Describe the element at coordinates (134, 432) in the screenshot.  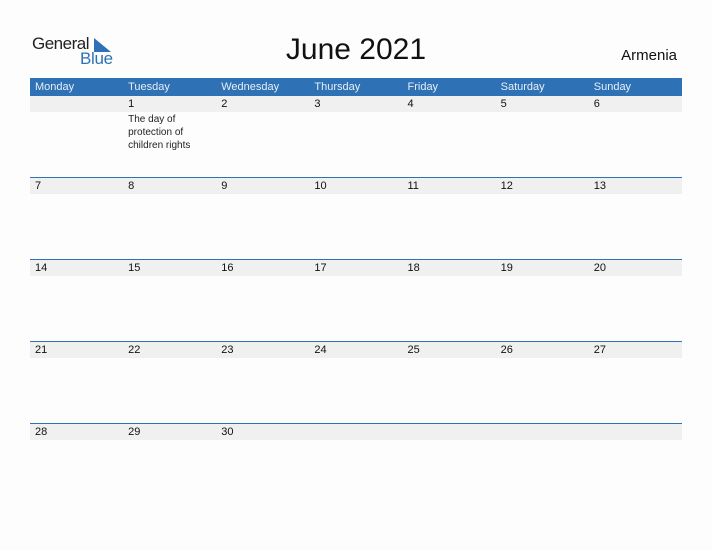
I see `day-number: 29` at that location.